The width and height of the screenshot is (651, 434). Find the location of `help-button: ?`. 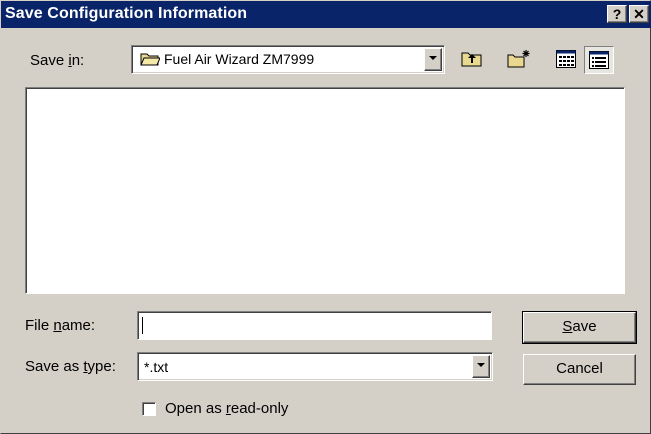

help-button: ? is located at coordinates (617, 14).